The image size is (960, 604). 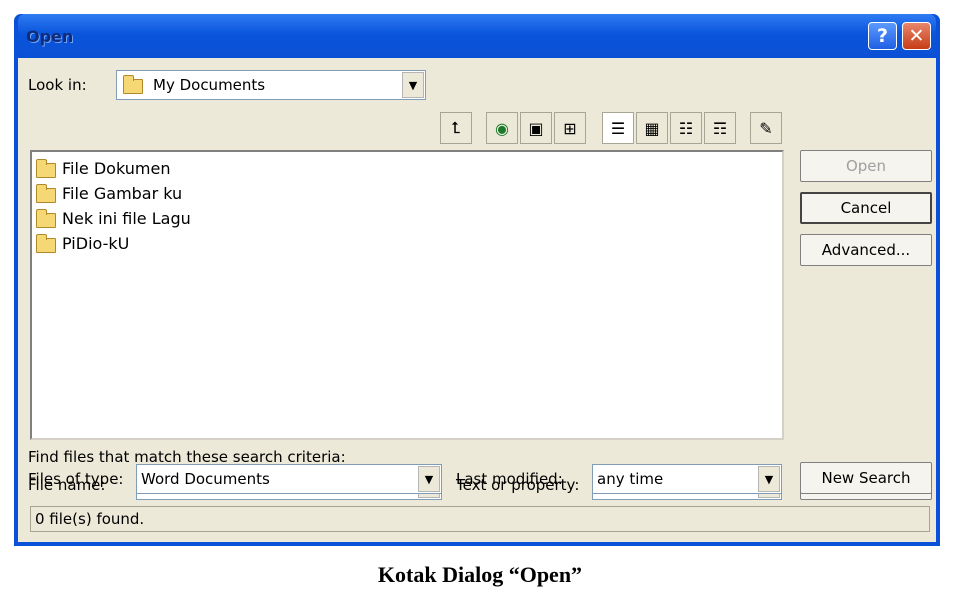 I want to click on preview-view-icon: ☶, so click(x=720, y=128).